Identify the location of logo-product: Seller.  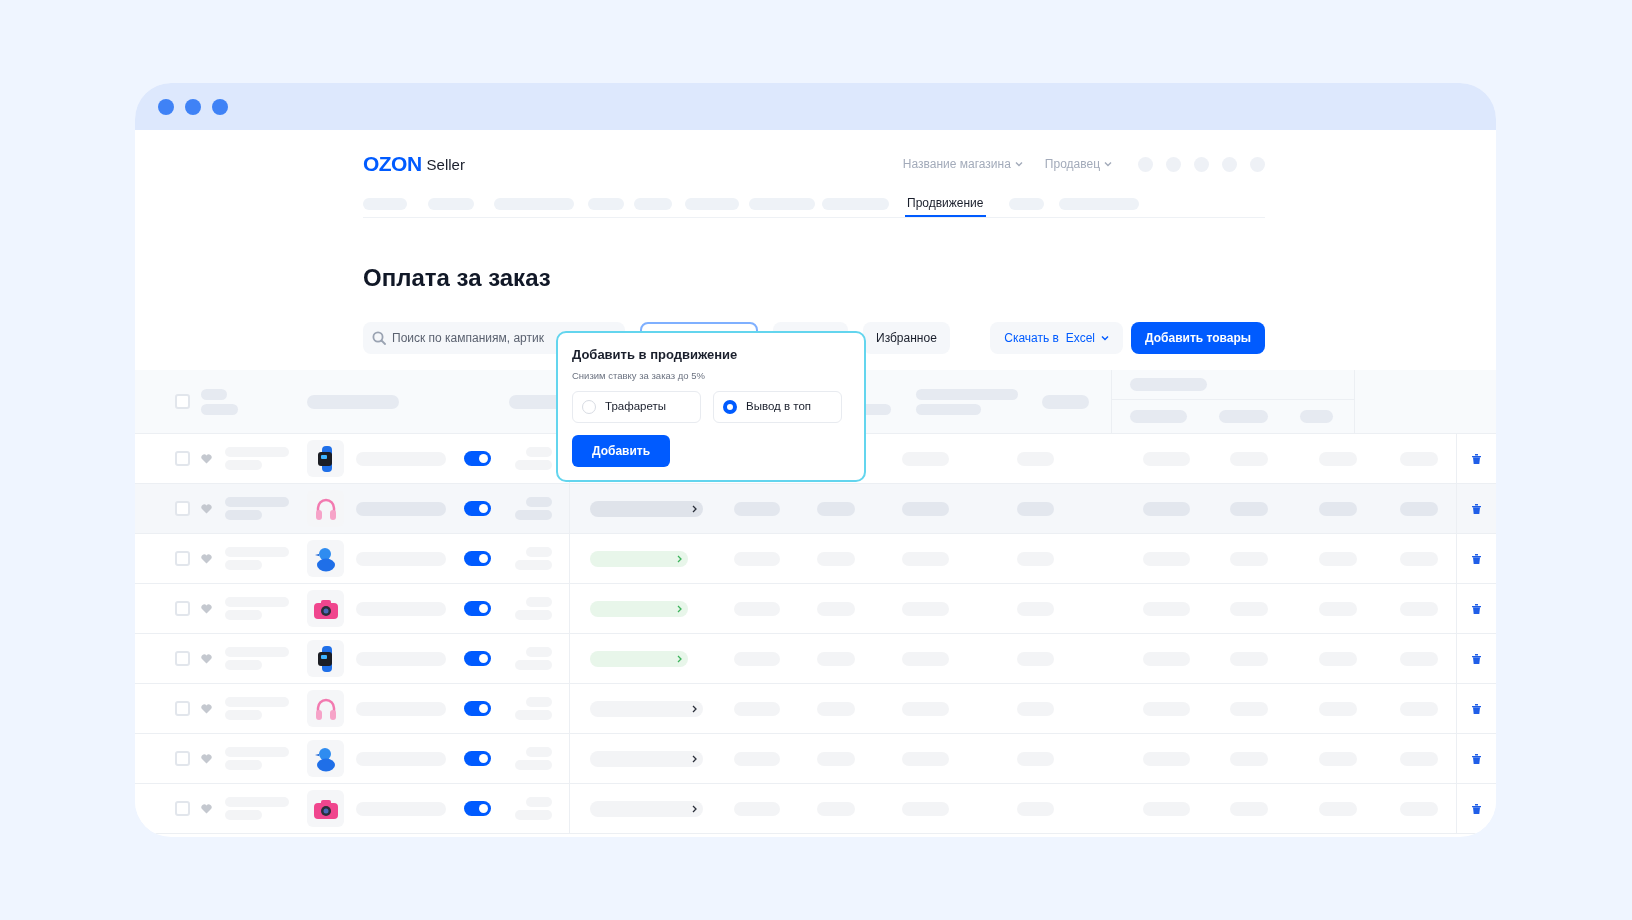
(445, 164).